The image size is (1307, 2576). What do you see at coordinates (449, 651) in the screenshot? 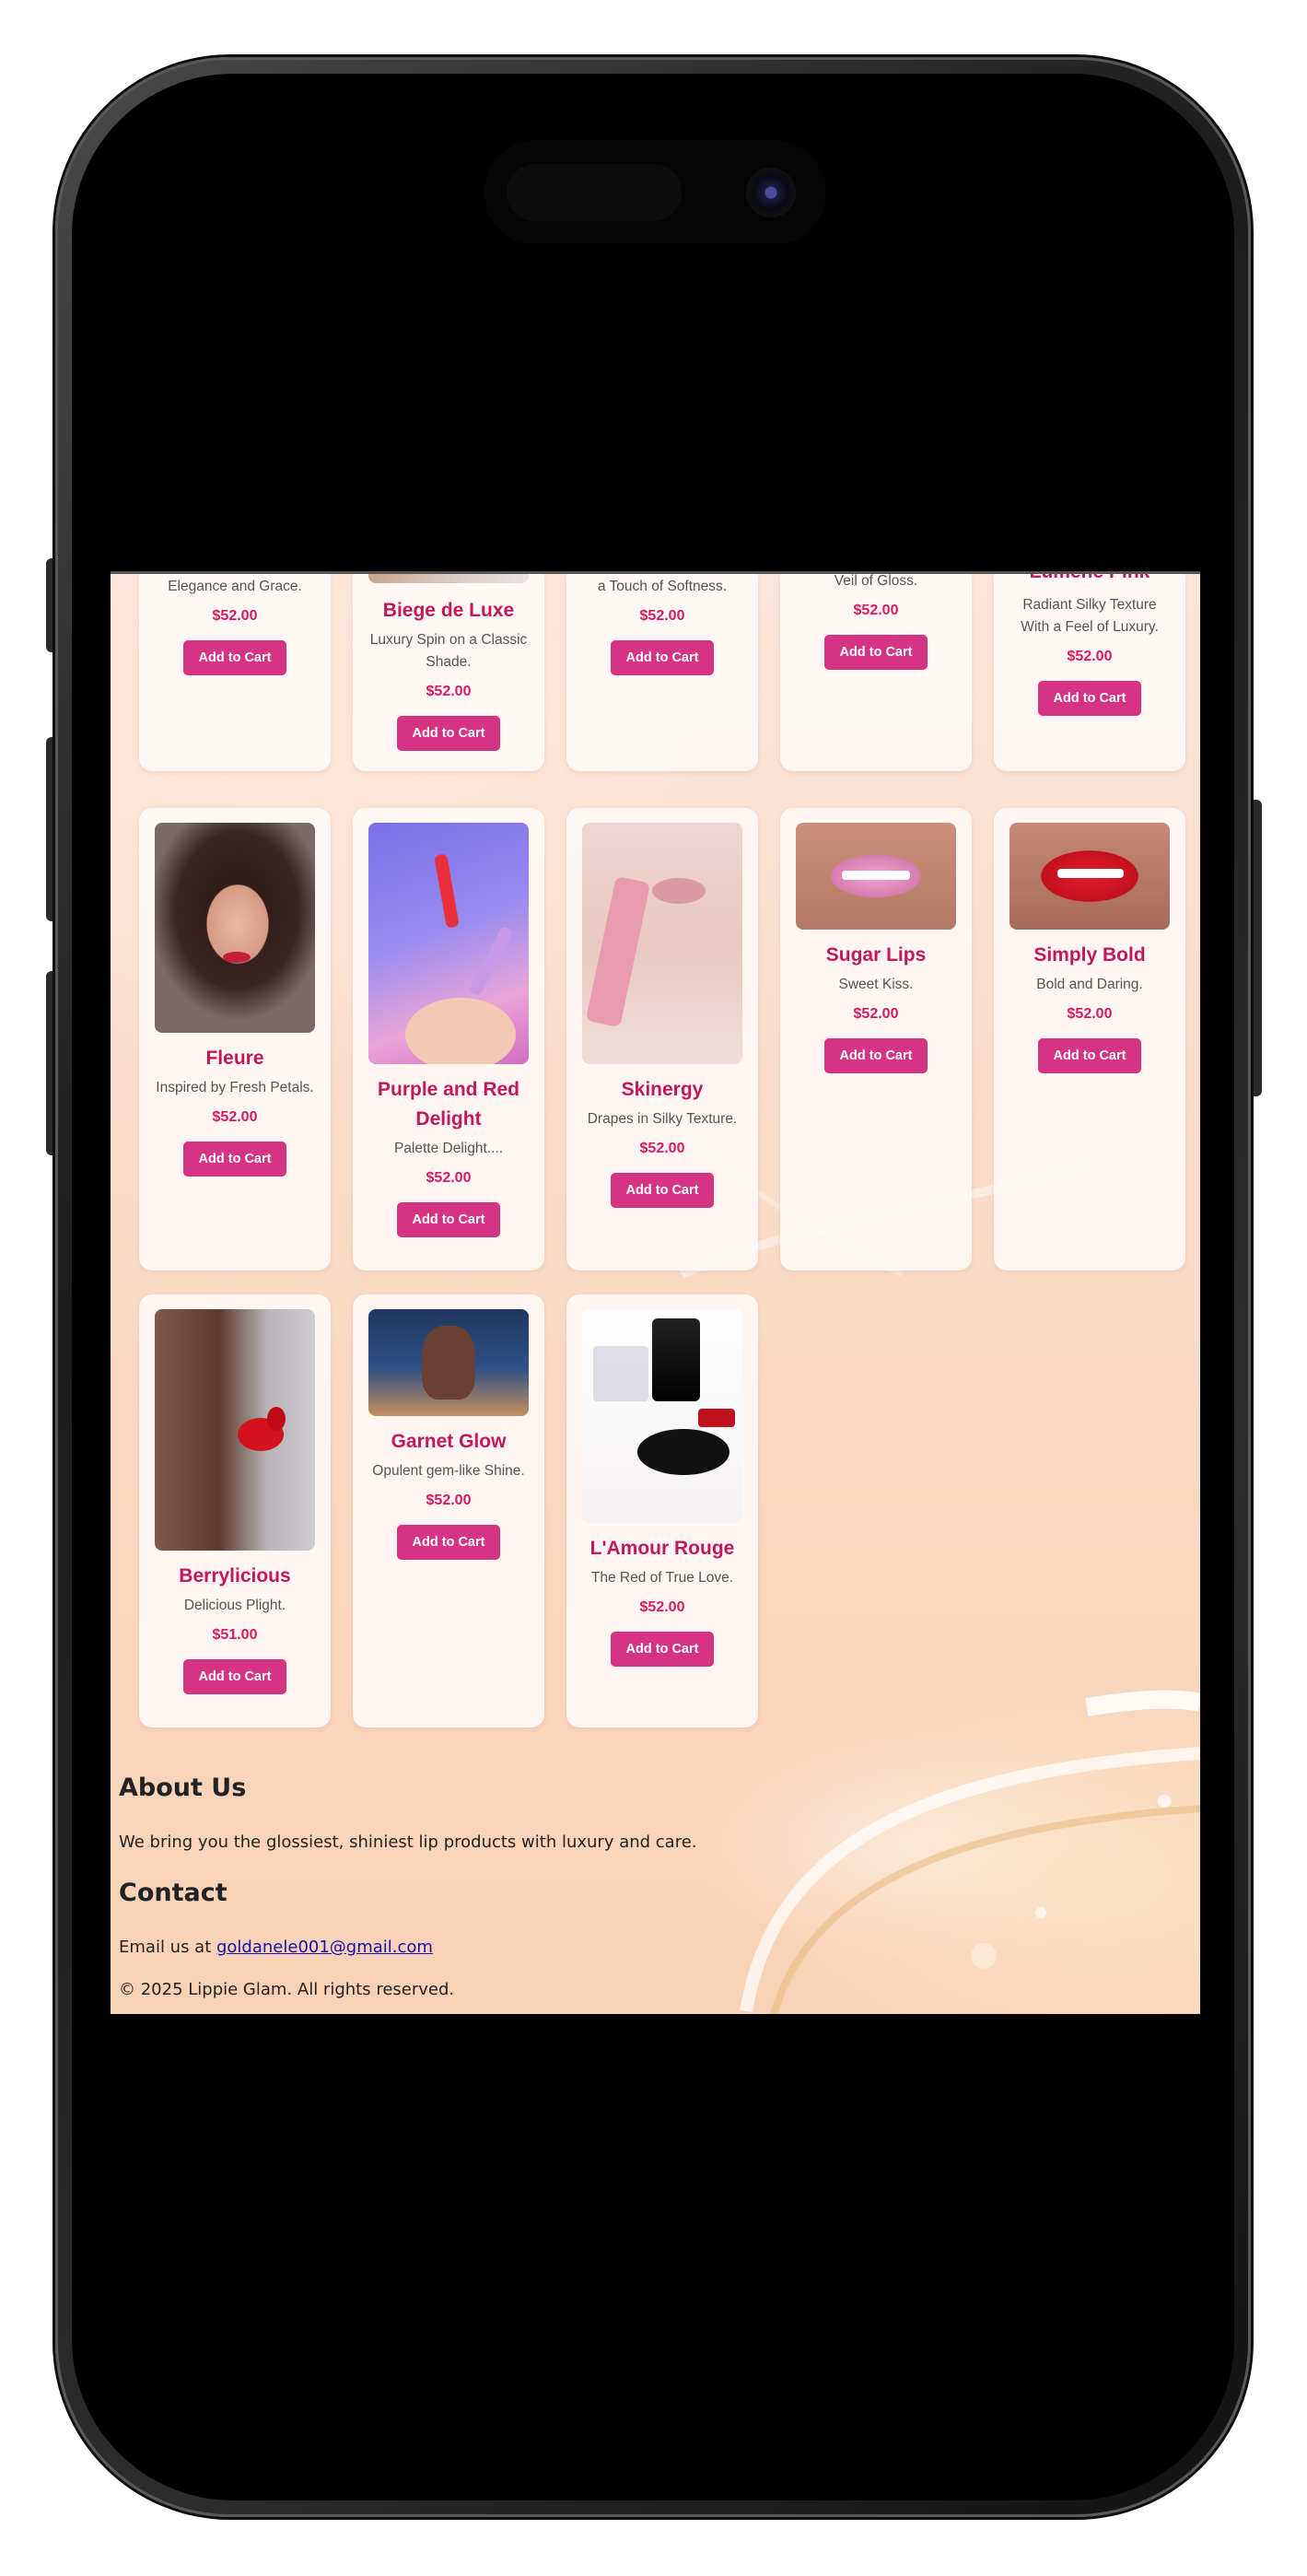
I see `product-description: Luxury Spin on a Classic Shade.` at bounding box center [449, 651].